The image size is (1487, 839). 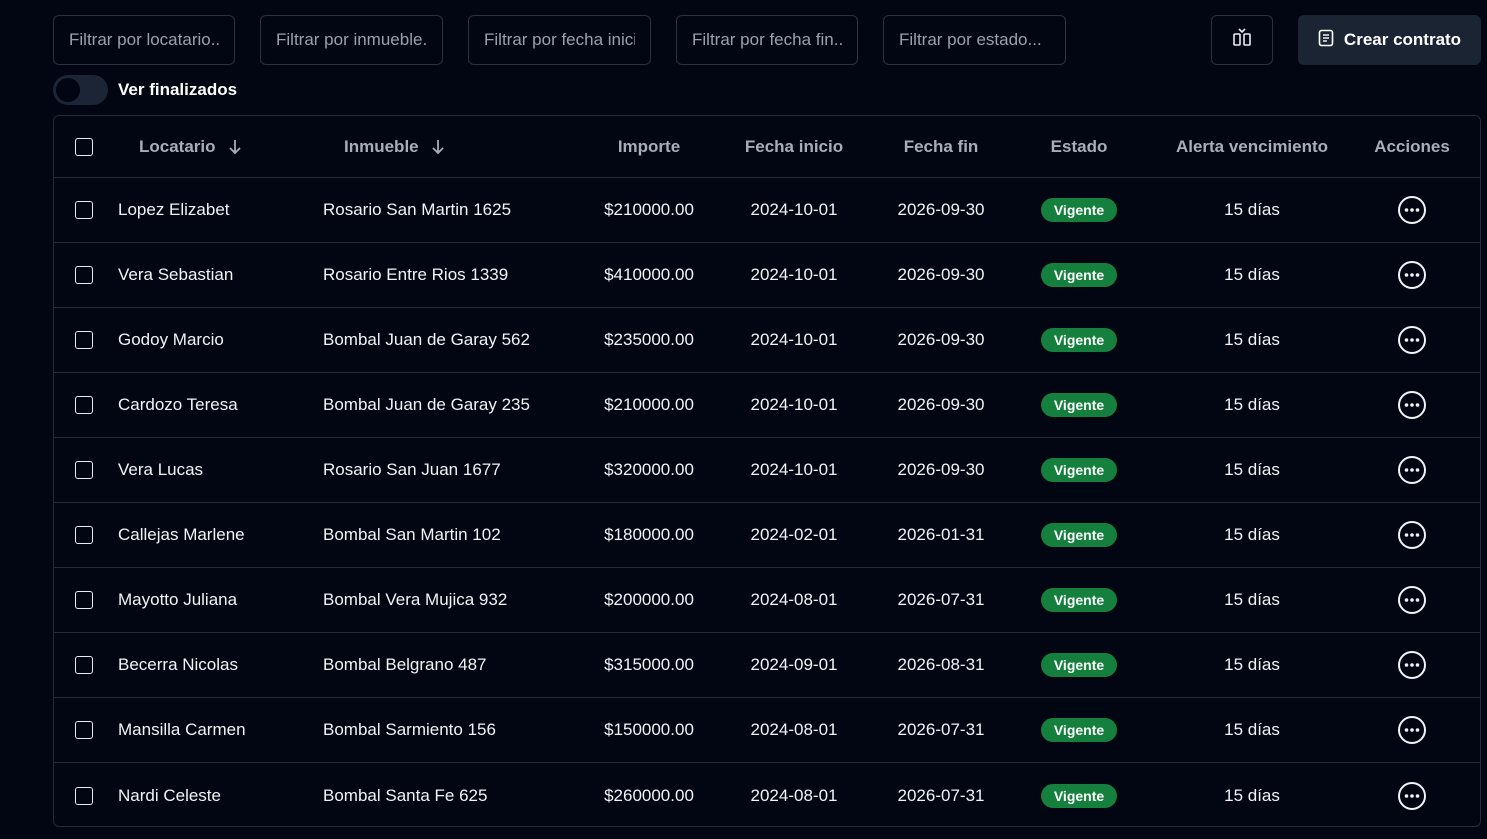 What do you see at coordinates (178, 599) in the screenshot?
I see `cell-locatario: Mayotto Juliana` at bounding box center [178, 599].